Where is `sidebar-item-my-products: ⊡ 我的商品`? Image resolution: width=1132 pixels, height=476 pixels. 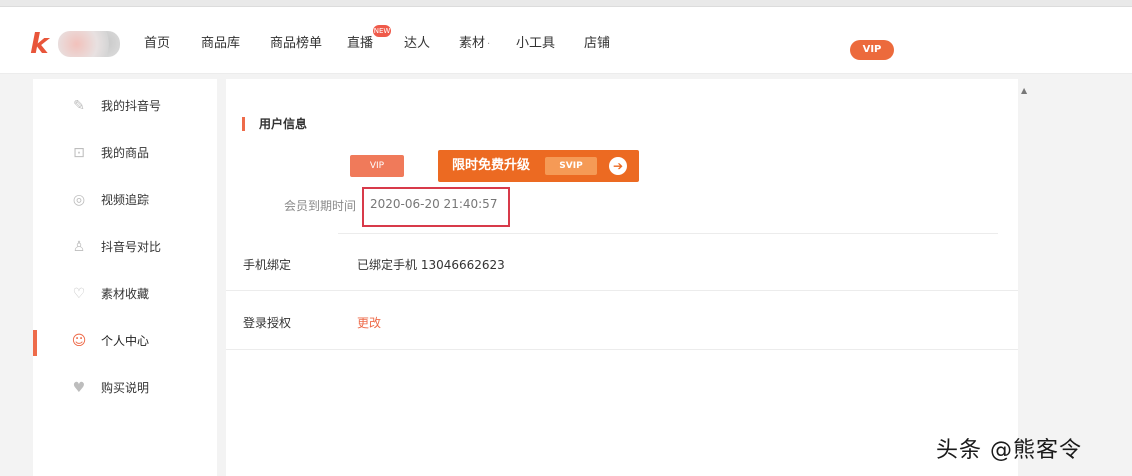 sidebar-item-my-products: ⊡ 我的商品 is located at coordinates (125, 153).